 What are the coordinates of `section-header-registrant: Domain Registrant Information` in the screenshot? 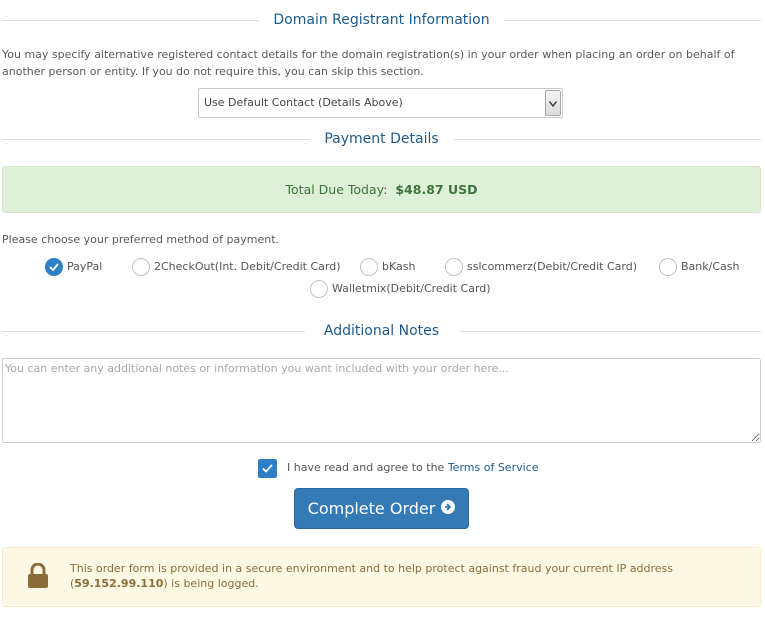 It's located at (381, 20).